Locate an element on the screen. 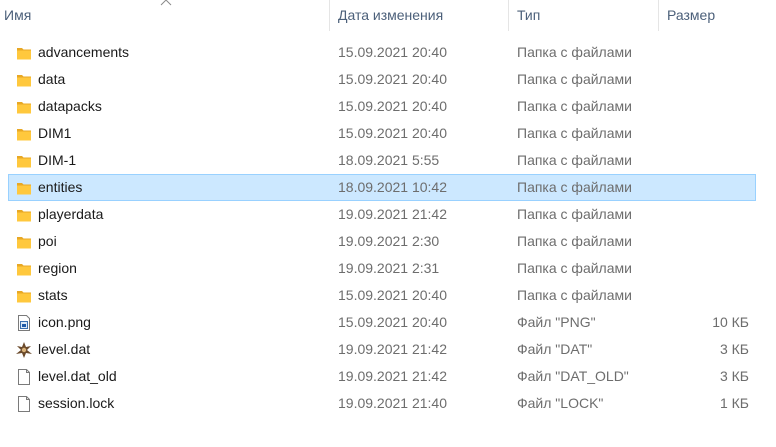 The width and height of the screenshot is (776, 447). column-header-size: Размер is located at coordinates (714, 15).